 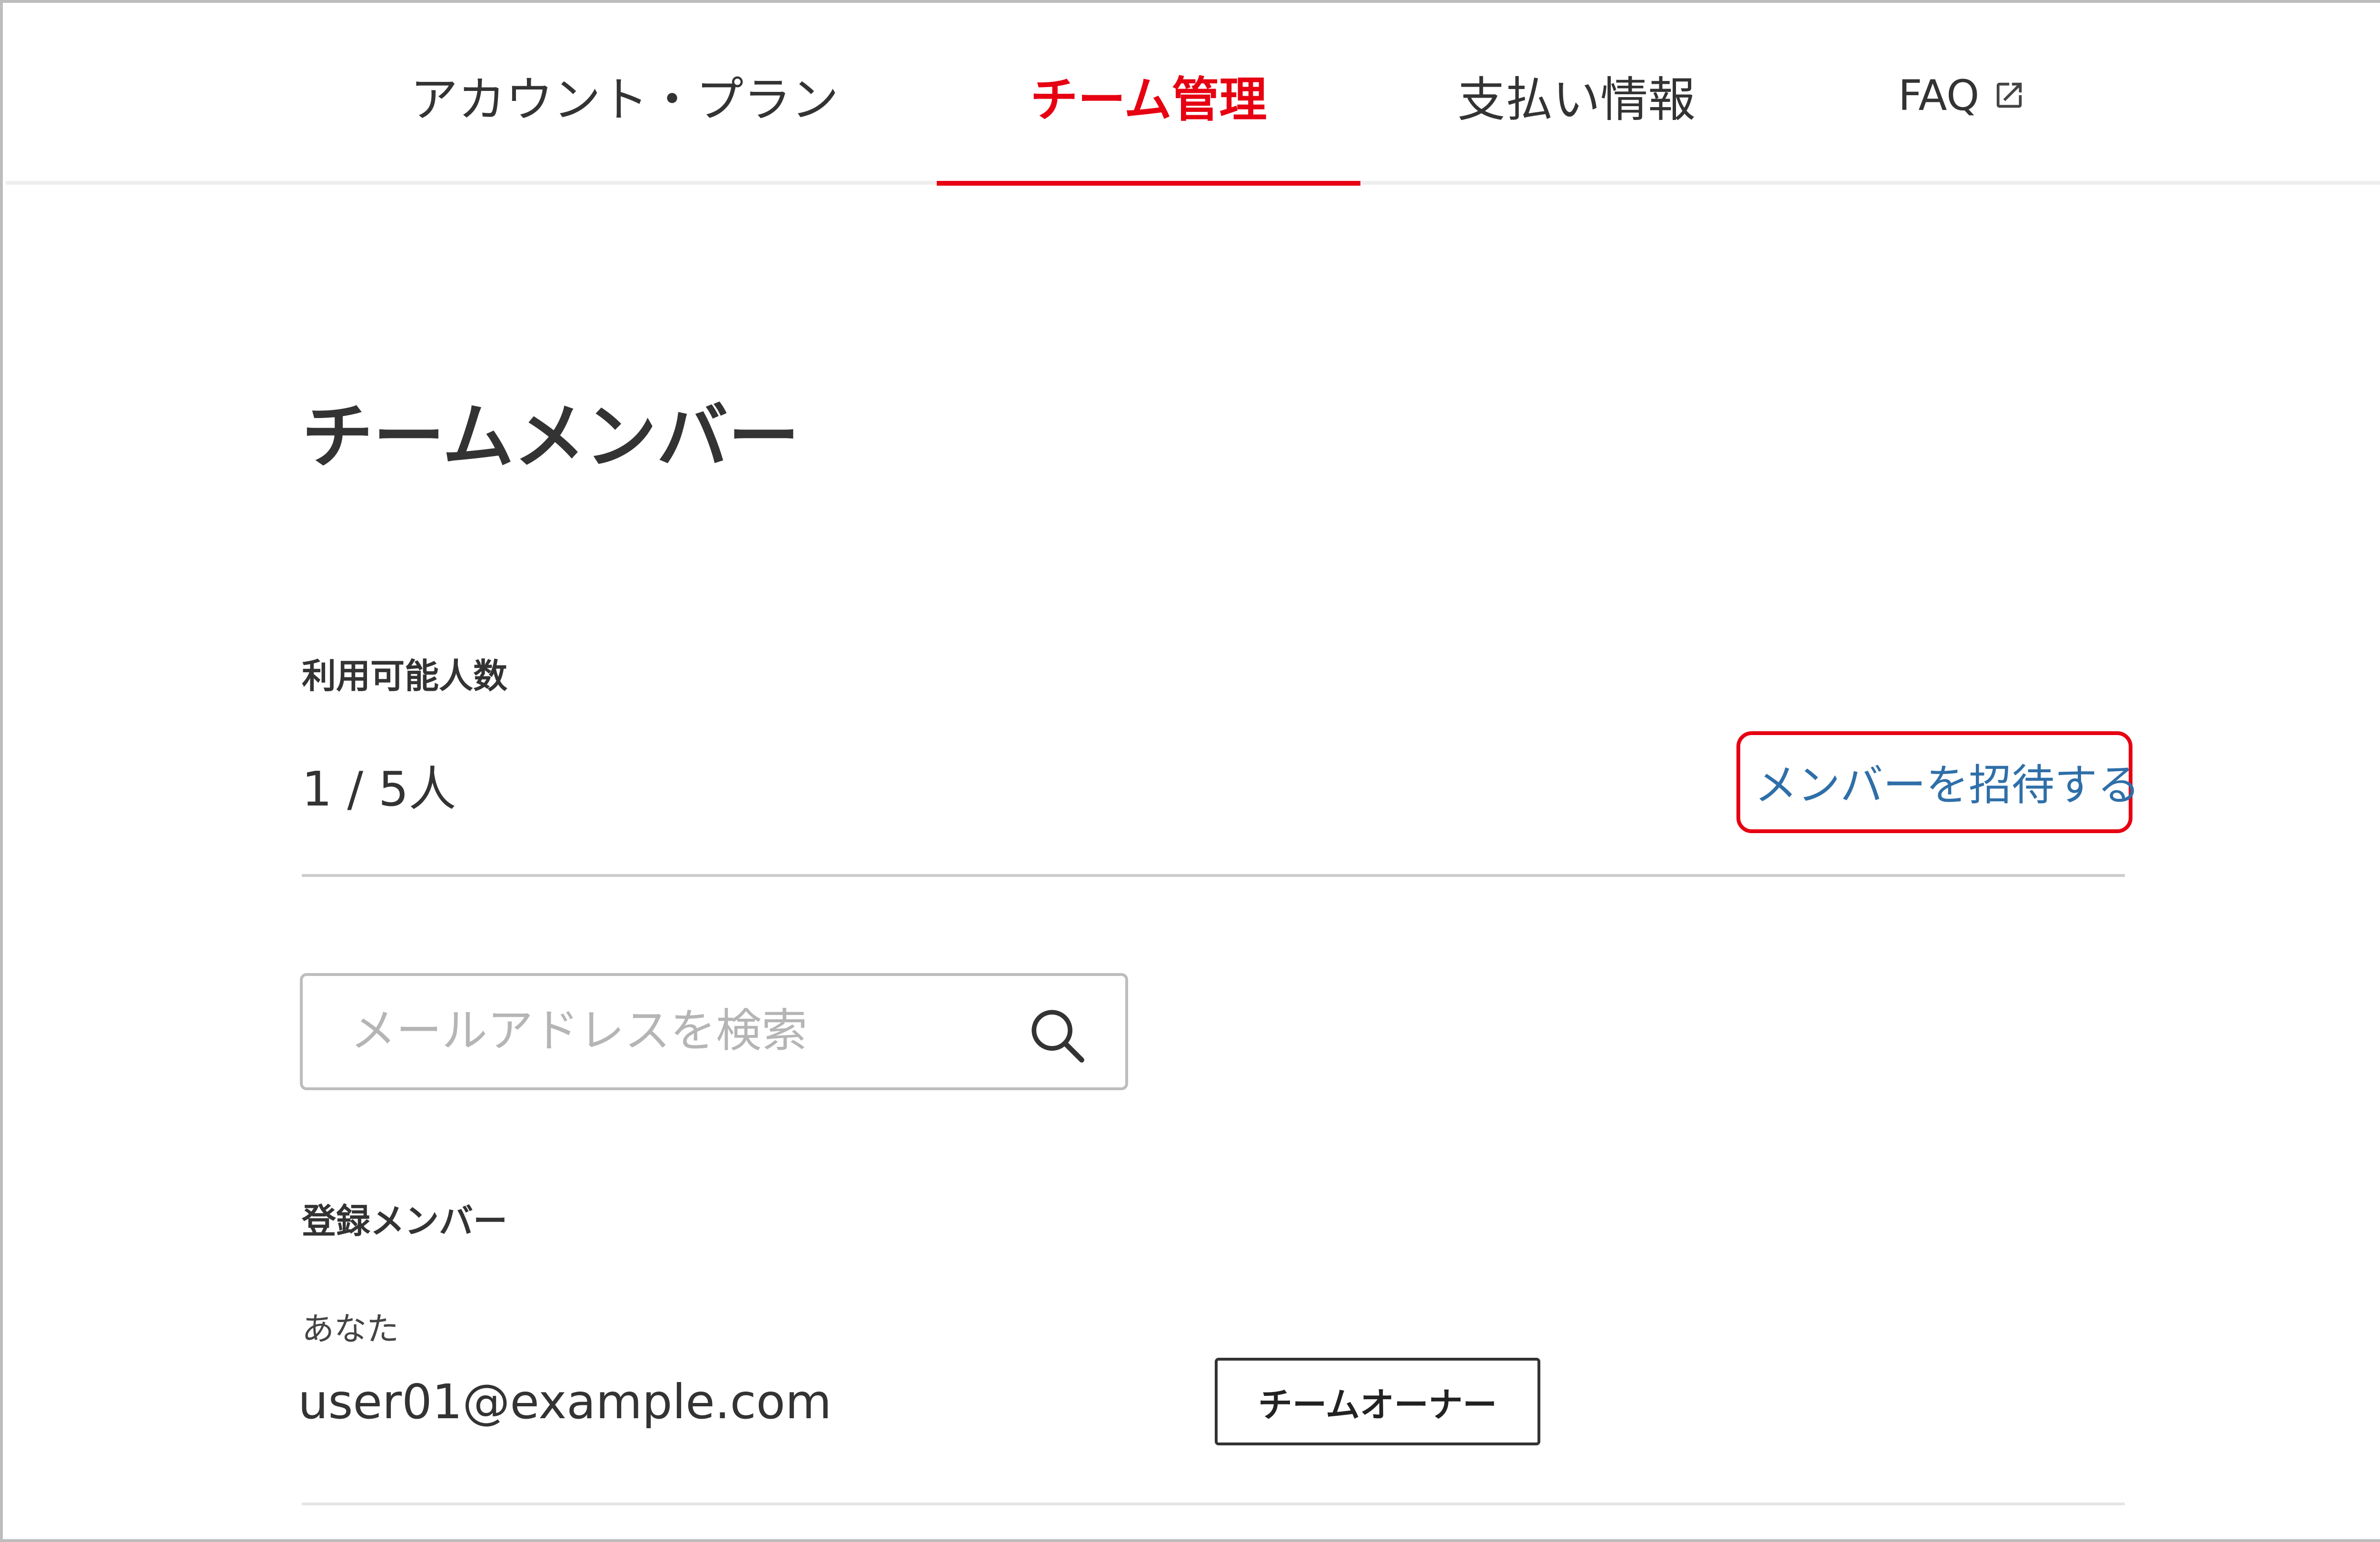 I want to click on tab-account-plan-label: アカウント・プラン, so click(x=624, y=99).